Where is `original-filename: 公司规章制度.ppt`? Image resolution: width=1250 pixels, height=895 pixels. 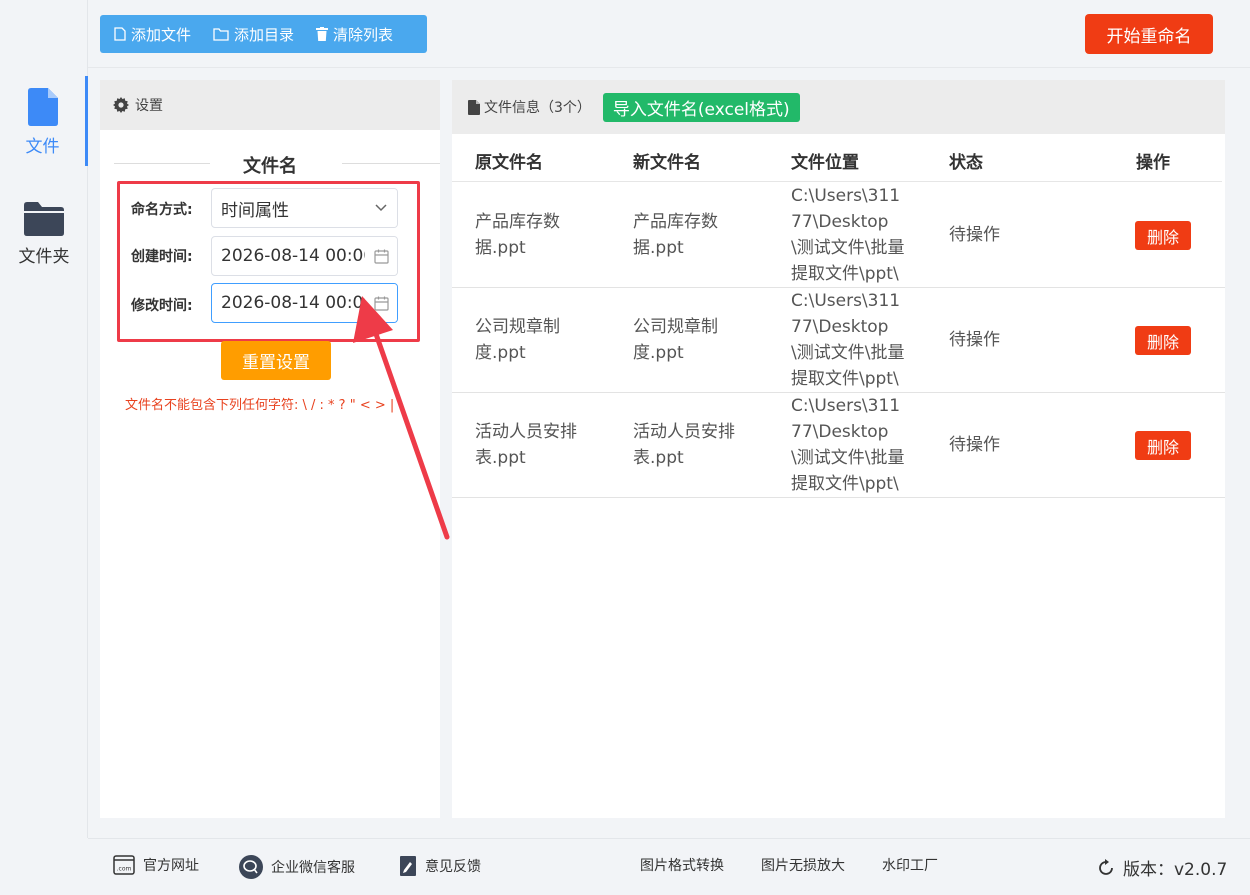 original-filename: 公司规章制度.ppt is located at coordinates (517, 340).